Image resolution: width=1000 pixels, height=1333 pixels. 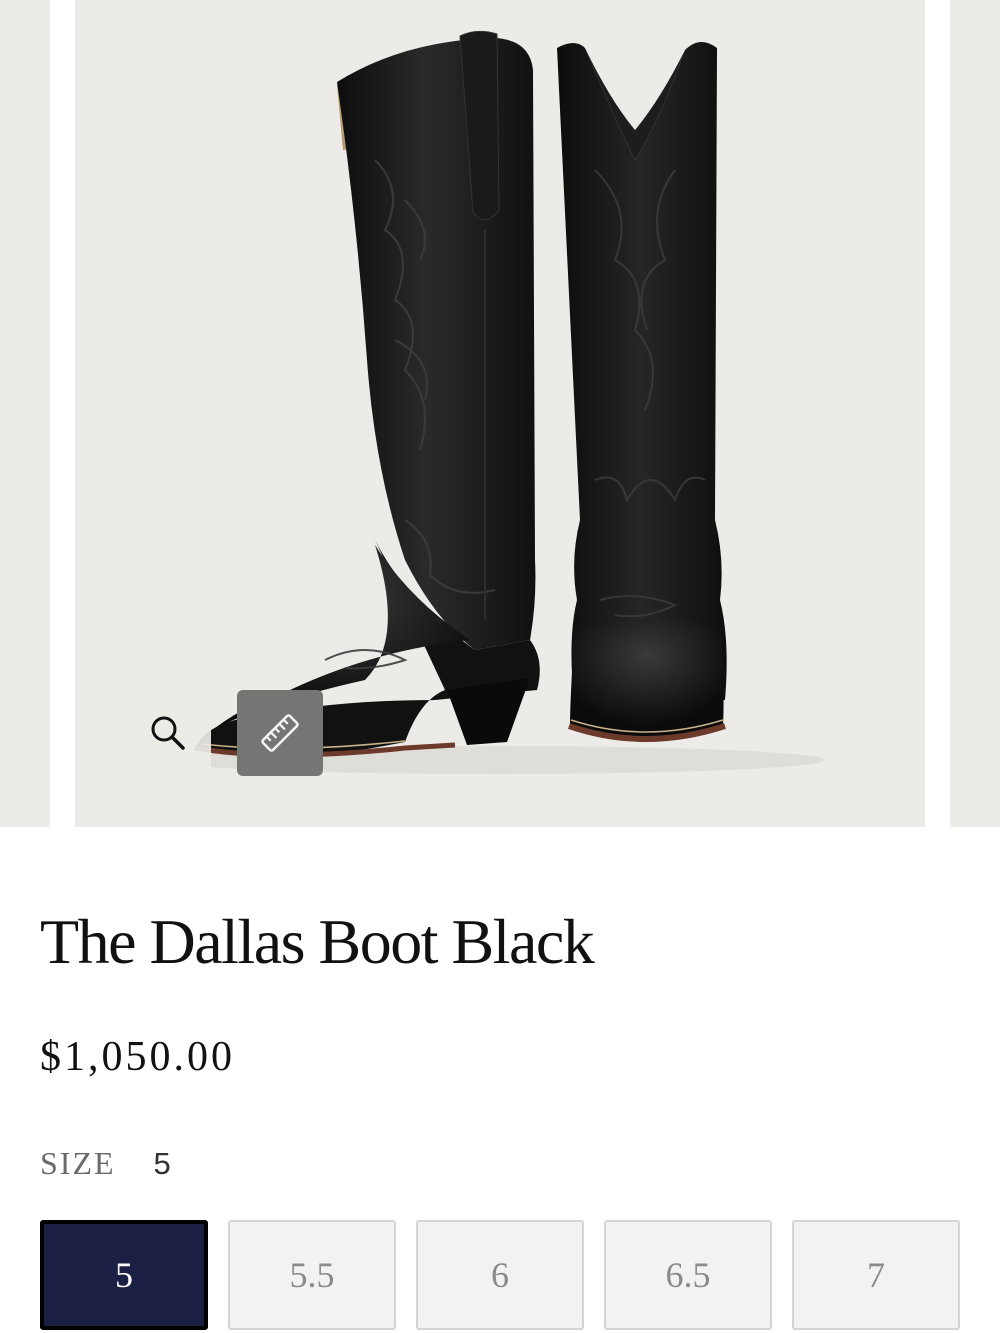 What do you see at coordinates (312, 1275) in the screenshot?
I see `size-option-5-5: 5.5` at bounding box center [312, 1275].